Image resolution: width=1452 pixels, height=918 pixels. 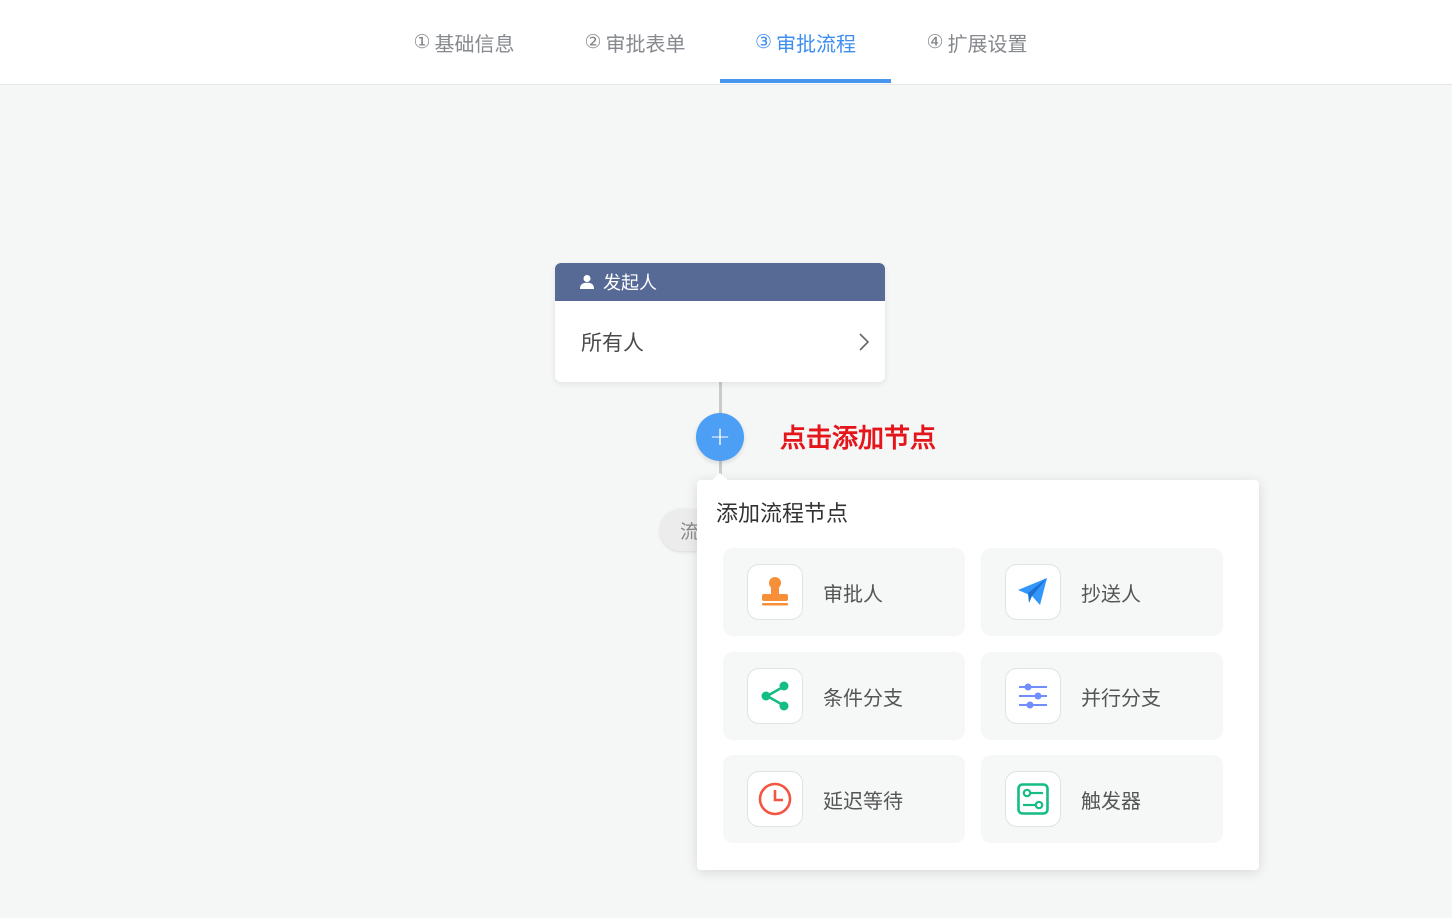 What do you see at coordinates (630, 283) in the screenshot?
I see `initiator-node-title: 发起人` at bounding box center [630, 283].